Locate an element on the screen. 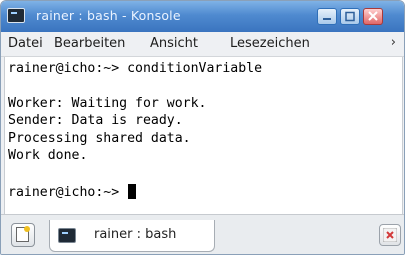 The height and width of the screenshot is (255, 405). close-icon is located at coordinates (373, 16).